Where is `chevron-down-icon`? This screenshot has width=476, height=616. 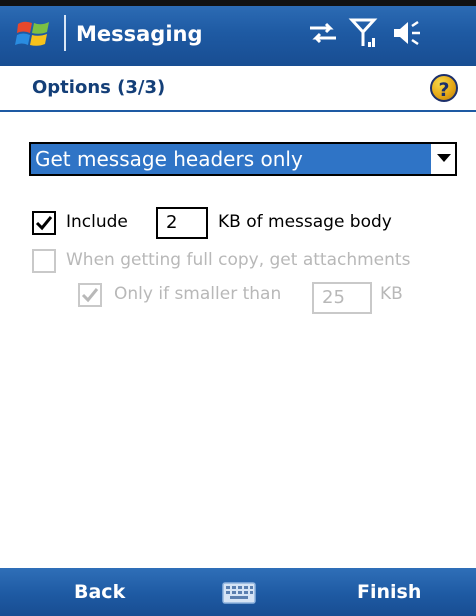 chevron-down-icon is located at coordinates (444, 158).